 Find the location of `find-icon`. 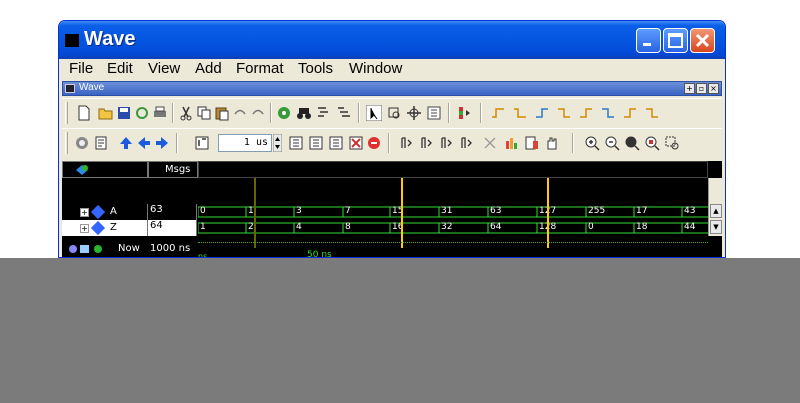

find-icon is located at coordinates (284, 113).